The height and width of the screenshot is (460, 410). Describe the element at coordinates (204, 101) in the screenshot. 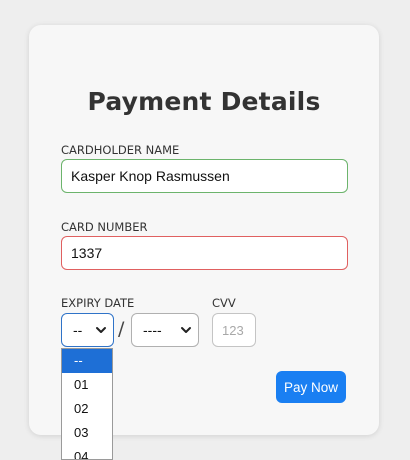

I see `page-title: Payment Details` at that location.